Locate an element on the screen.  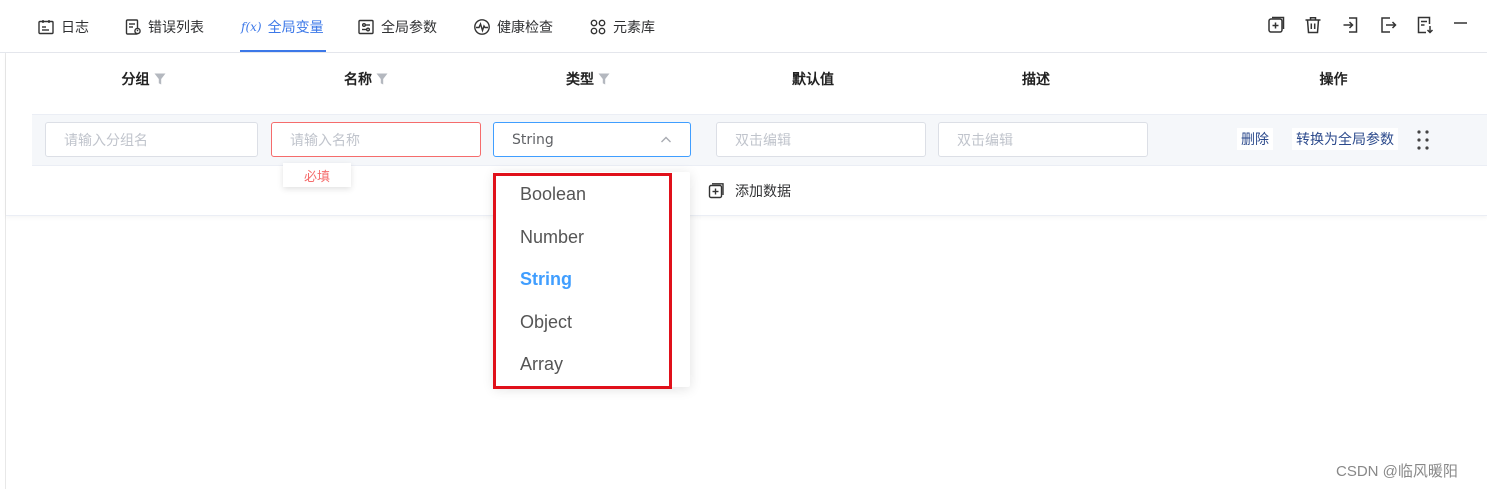
required-error-text: 必填 is located at coordinates (316, 177).